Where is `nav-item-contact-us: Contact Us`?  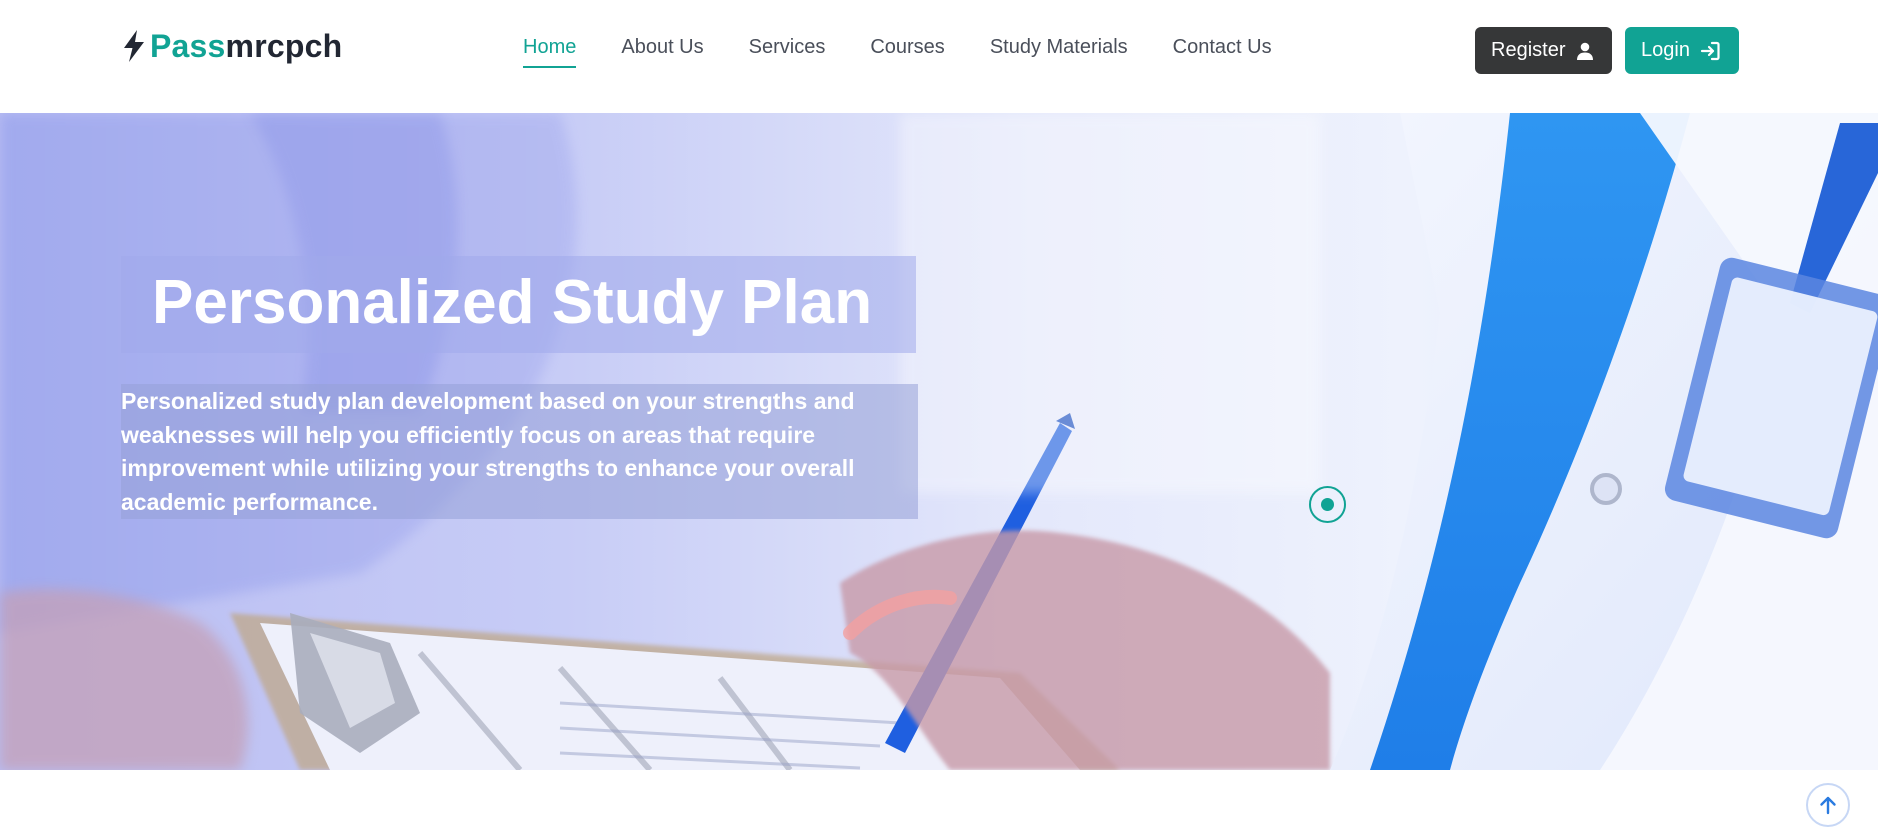
nav-item-contact-us: Contact Us is located at coordinates (1222, 49).